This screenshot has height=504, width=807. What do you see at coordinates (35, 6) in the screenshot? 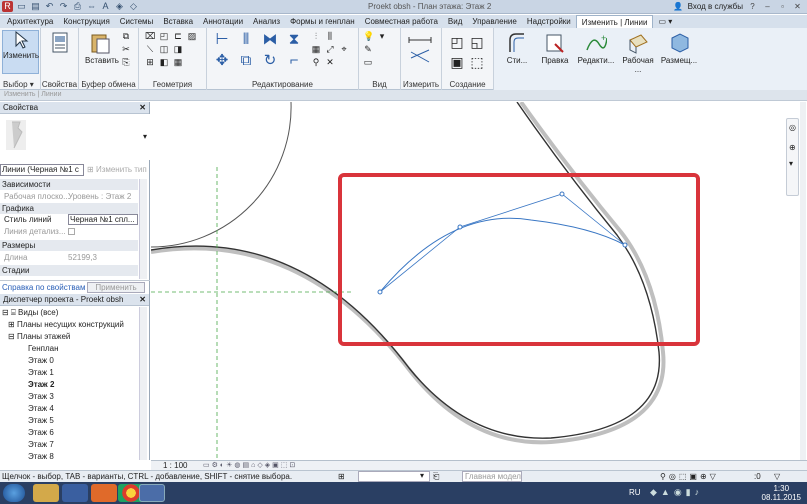
I see `save-icon: ▤` at bounding box center [35, 6].